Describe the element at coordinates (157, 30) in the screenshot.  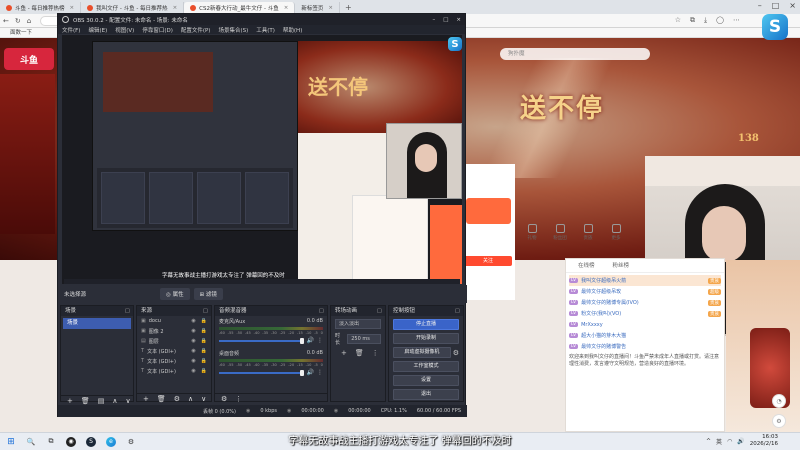
I see `menu-docks: 停靠窗口(D)` at that location.